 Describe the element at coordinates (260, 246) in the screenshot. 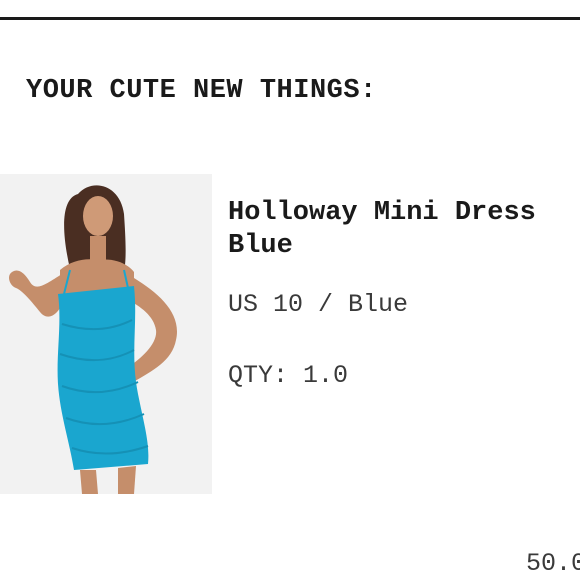

I see `product-name-line2: Blue` at that location.